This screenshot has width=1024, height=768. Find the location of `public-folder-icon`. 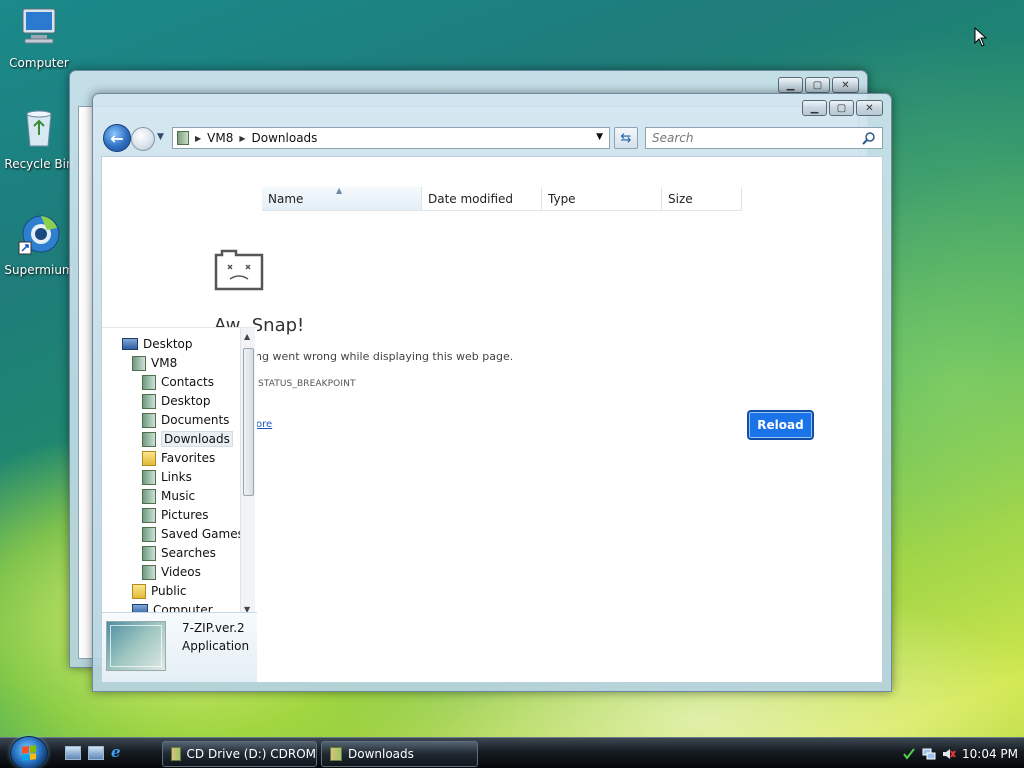

public-folder-icon is located at coordinates (139, 591).